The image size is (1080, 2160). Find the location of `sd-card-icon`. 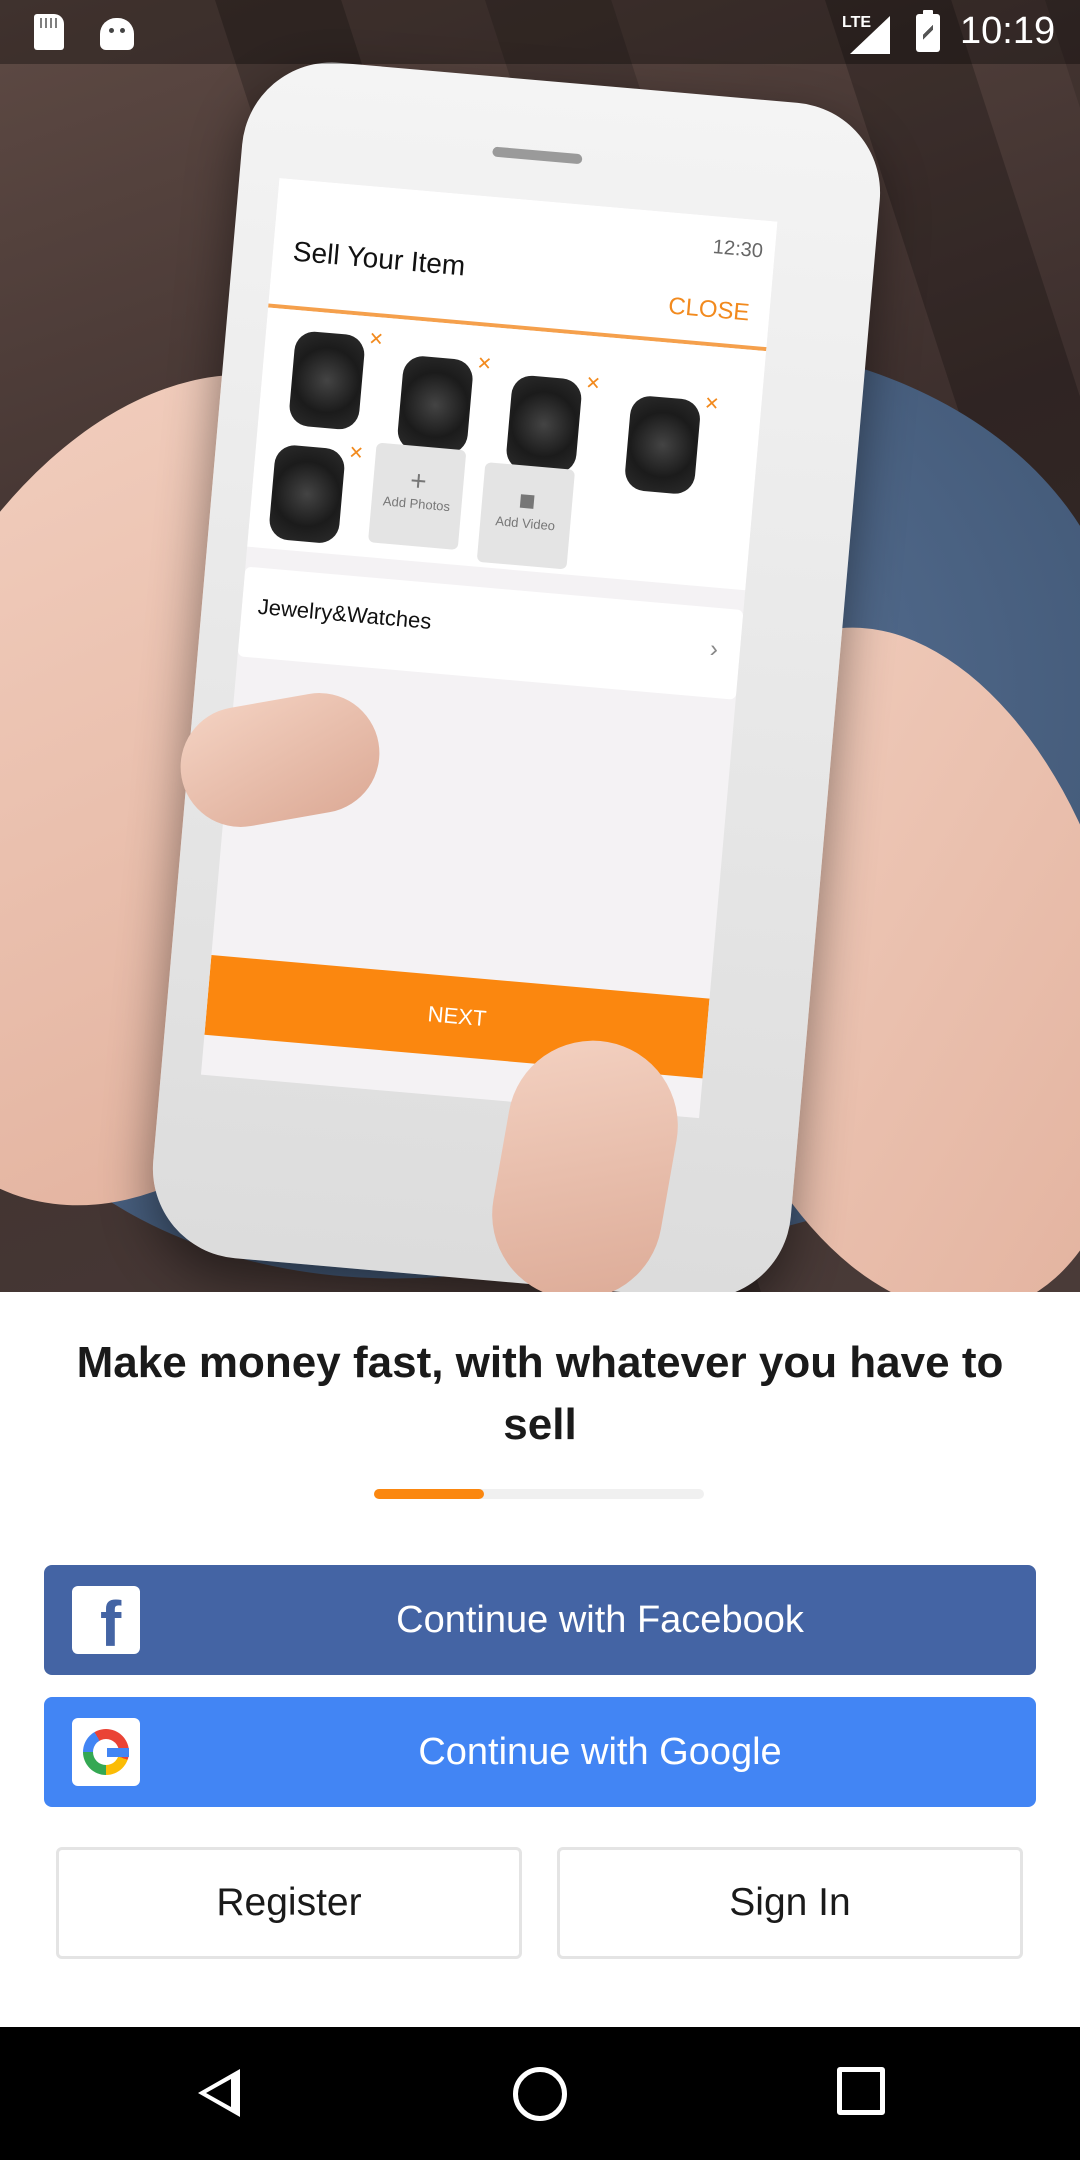

sd-card-icon is located at coordinates (49, 32).